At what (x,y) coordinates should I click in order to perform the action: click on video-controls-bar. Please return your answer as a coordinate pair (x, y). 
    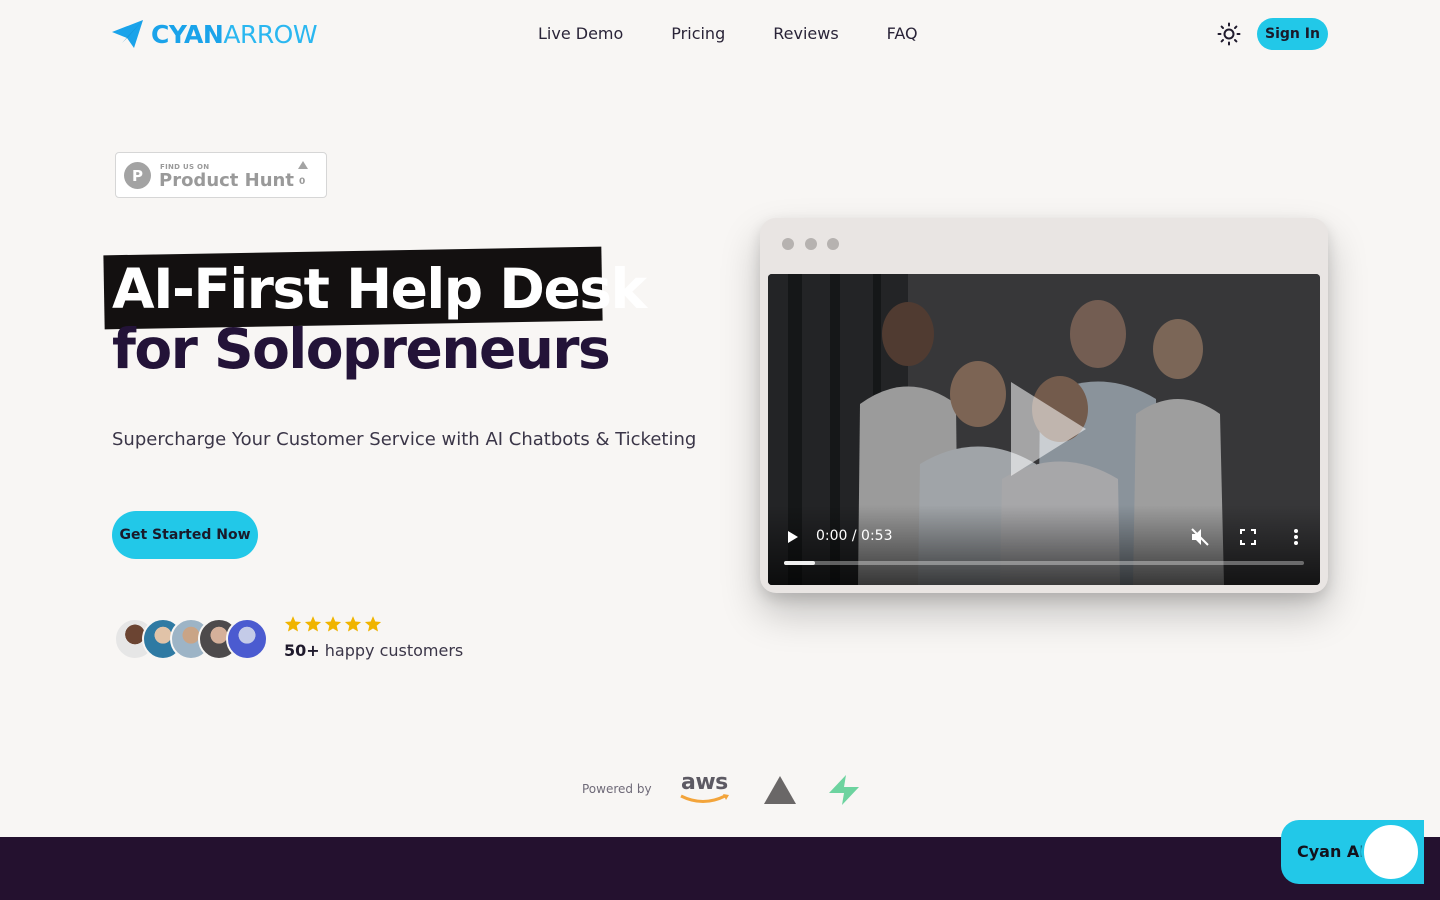
    Looking at the image, I should click on (1044, 545).